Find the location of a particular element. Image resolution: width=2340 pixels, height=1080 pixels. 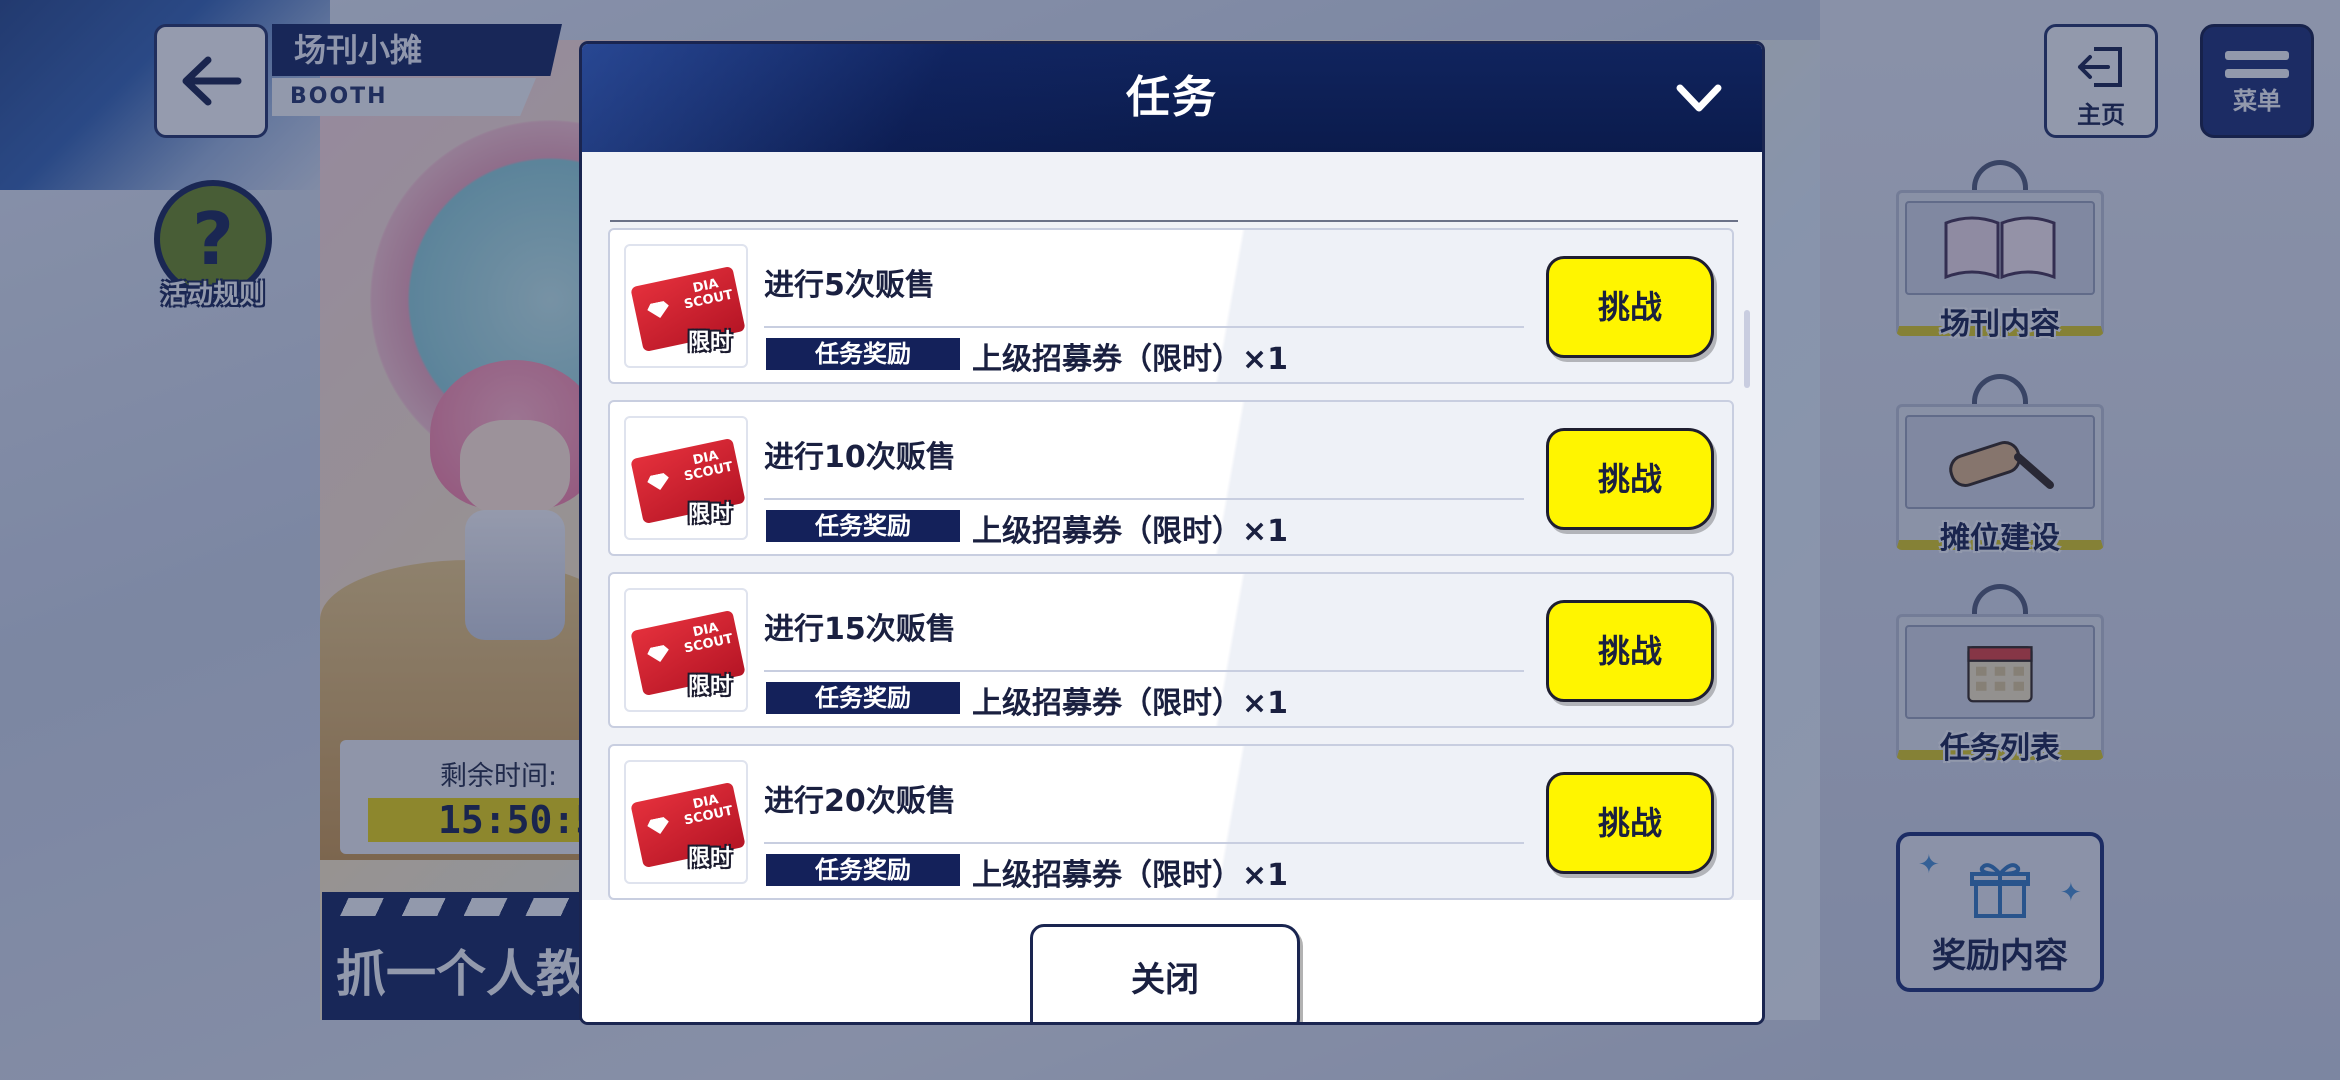

chevron-down-icon is located at coordinates (1699, 98).